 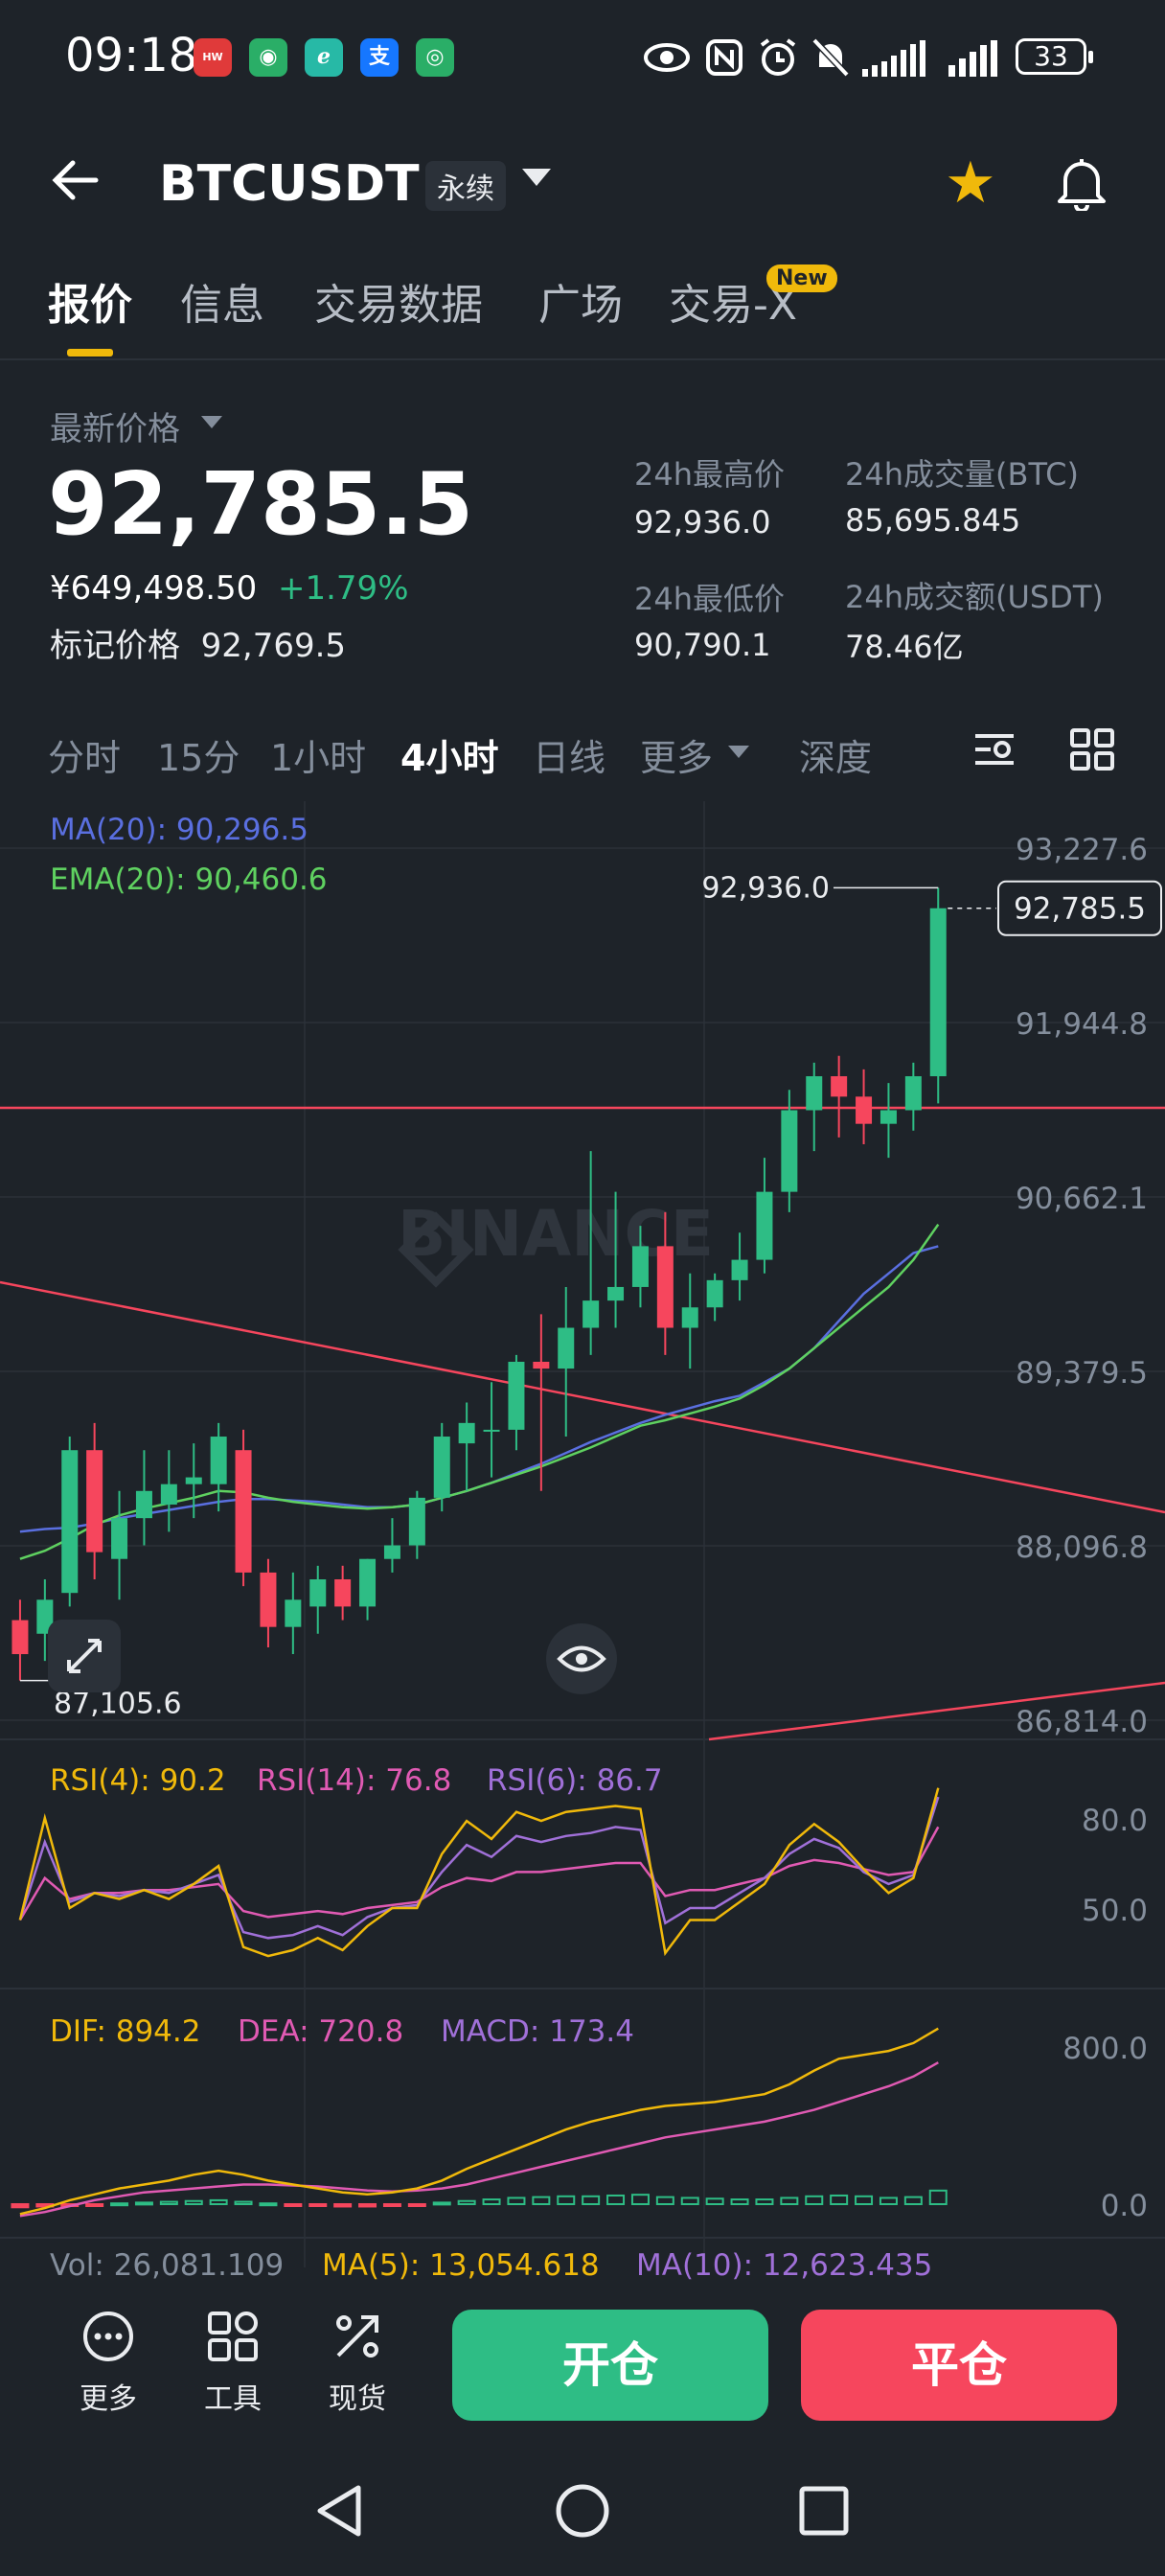 I want to click on last-price-dropdown-icon, so click(x=212, y=422).